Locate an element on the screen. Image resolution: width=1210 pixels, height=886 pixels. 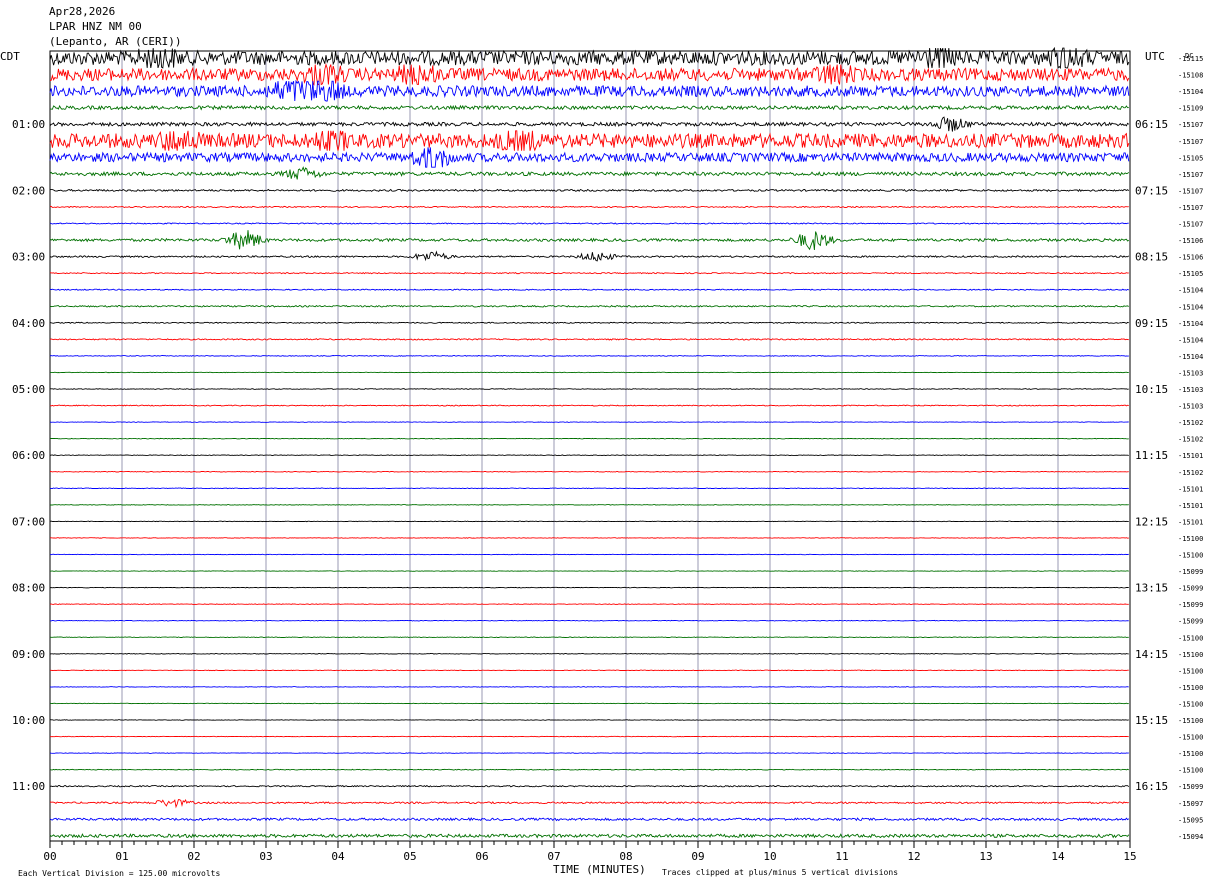
dc-offset-label: -15106 is located at coordinates (1190, 241).